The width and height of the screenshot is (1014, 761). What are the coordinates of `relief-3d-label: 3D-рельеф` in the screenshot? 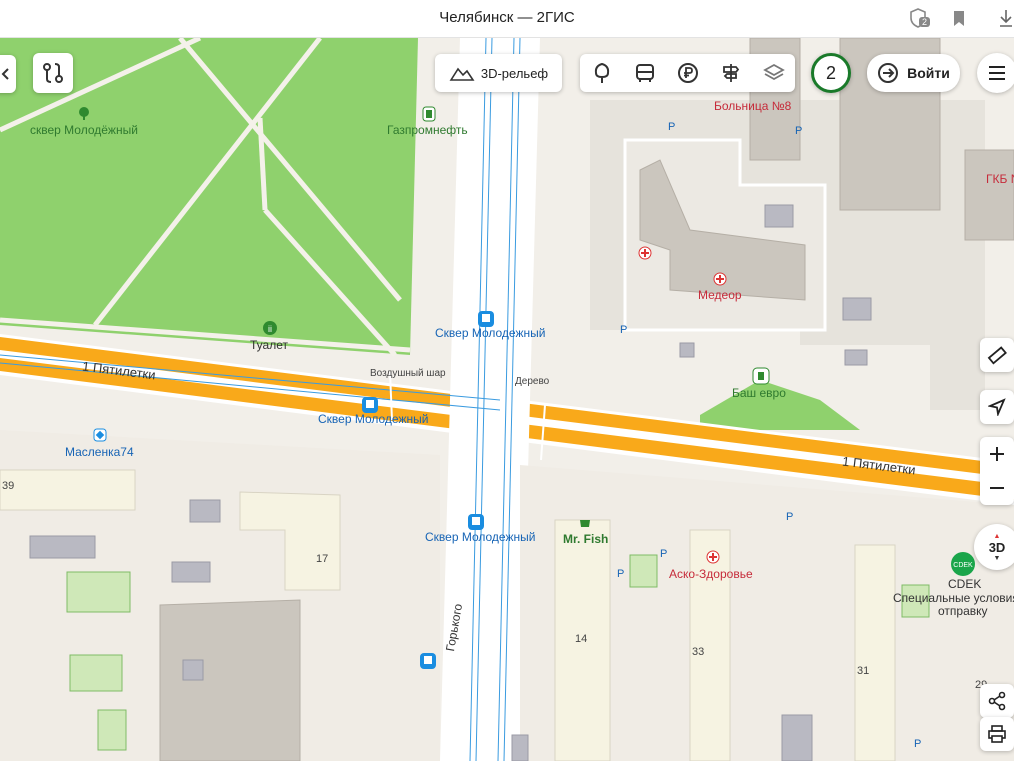 It's located at (514, 73).